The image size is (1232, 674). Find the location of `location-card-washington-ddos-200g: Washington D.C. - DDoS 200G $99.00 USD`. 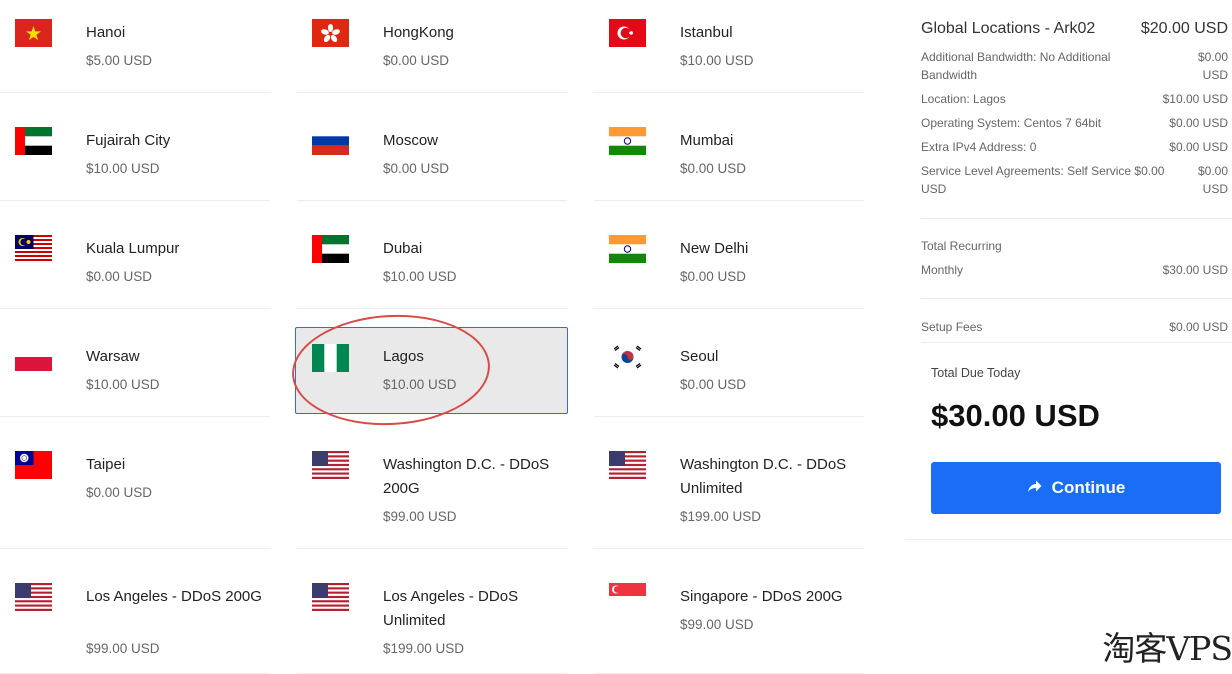

location-card-washington-ddos-200g: Washington D.C. - DDoS 200G $99.00 USD is located at coordinates (432, 490).